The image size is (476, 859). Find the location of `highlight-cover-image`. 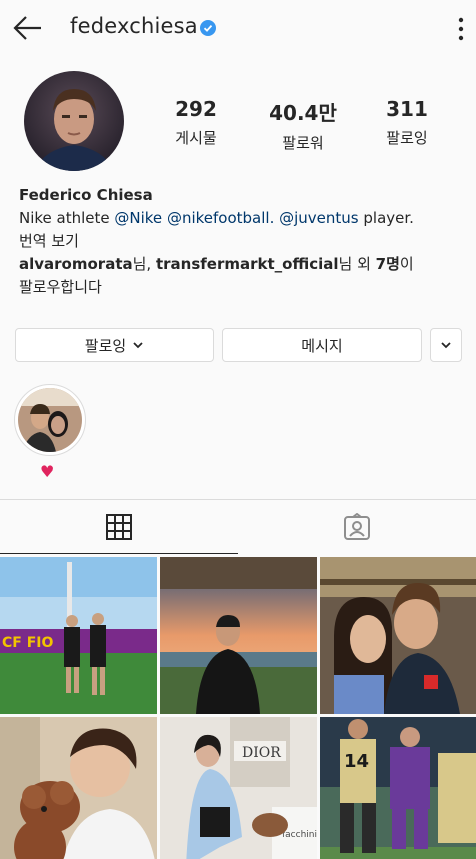

highlight-cover-image is located at coordinates (50, 420).